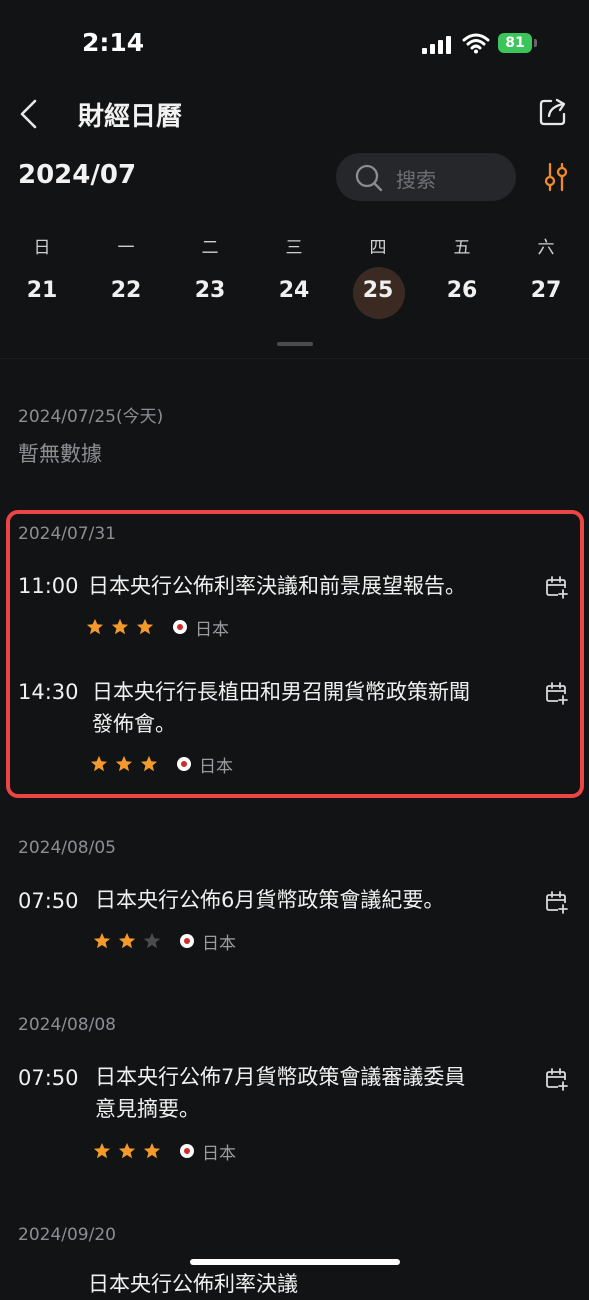 This screenshot has height=1300, width=589. What do you see at coordinates (295, 344) in the screenshot?
I see `drag-handle` at bounding box center [295, 344].